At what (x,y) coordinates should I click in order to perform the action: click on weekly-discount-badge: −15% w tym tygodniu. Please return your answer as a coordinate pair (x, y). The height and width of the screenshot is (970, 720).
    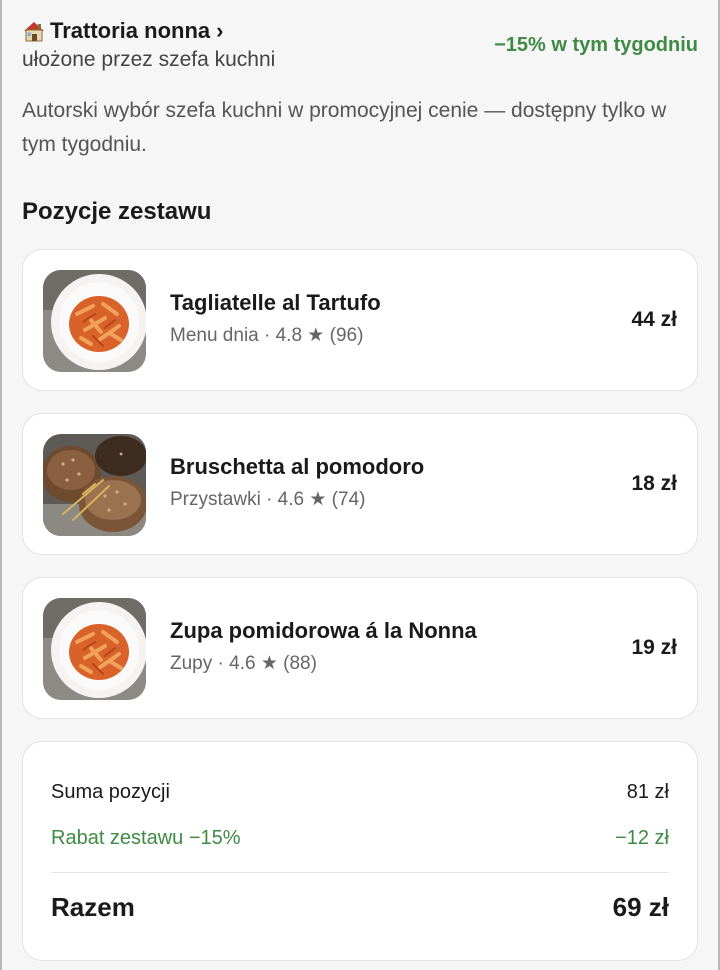
    Looking at the image, I should click on (596, 45).